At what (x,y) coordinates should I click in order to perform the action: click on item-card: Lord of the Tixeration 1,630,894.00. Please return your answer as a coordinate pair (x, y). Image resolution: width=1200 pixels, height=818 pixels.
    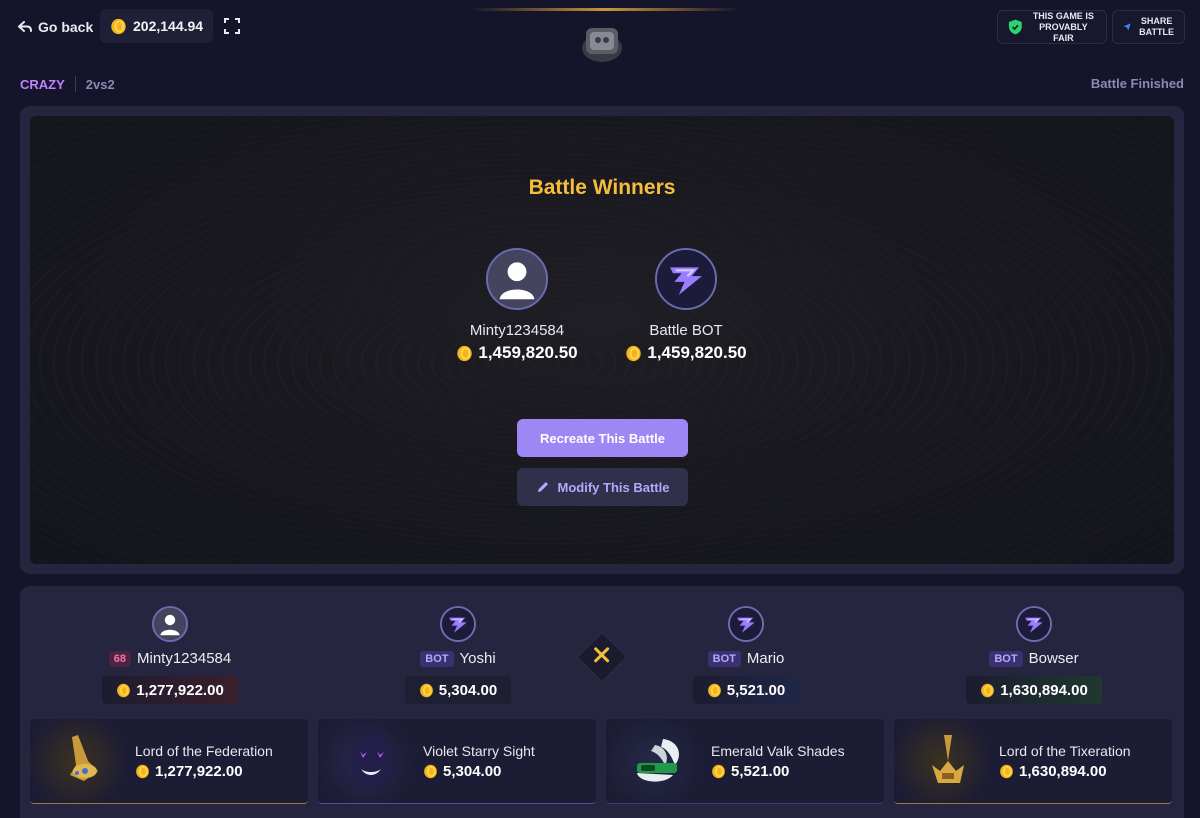
    Looking at the image, I should click on (1033, 761).